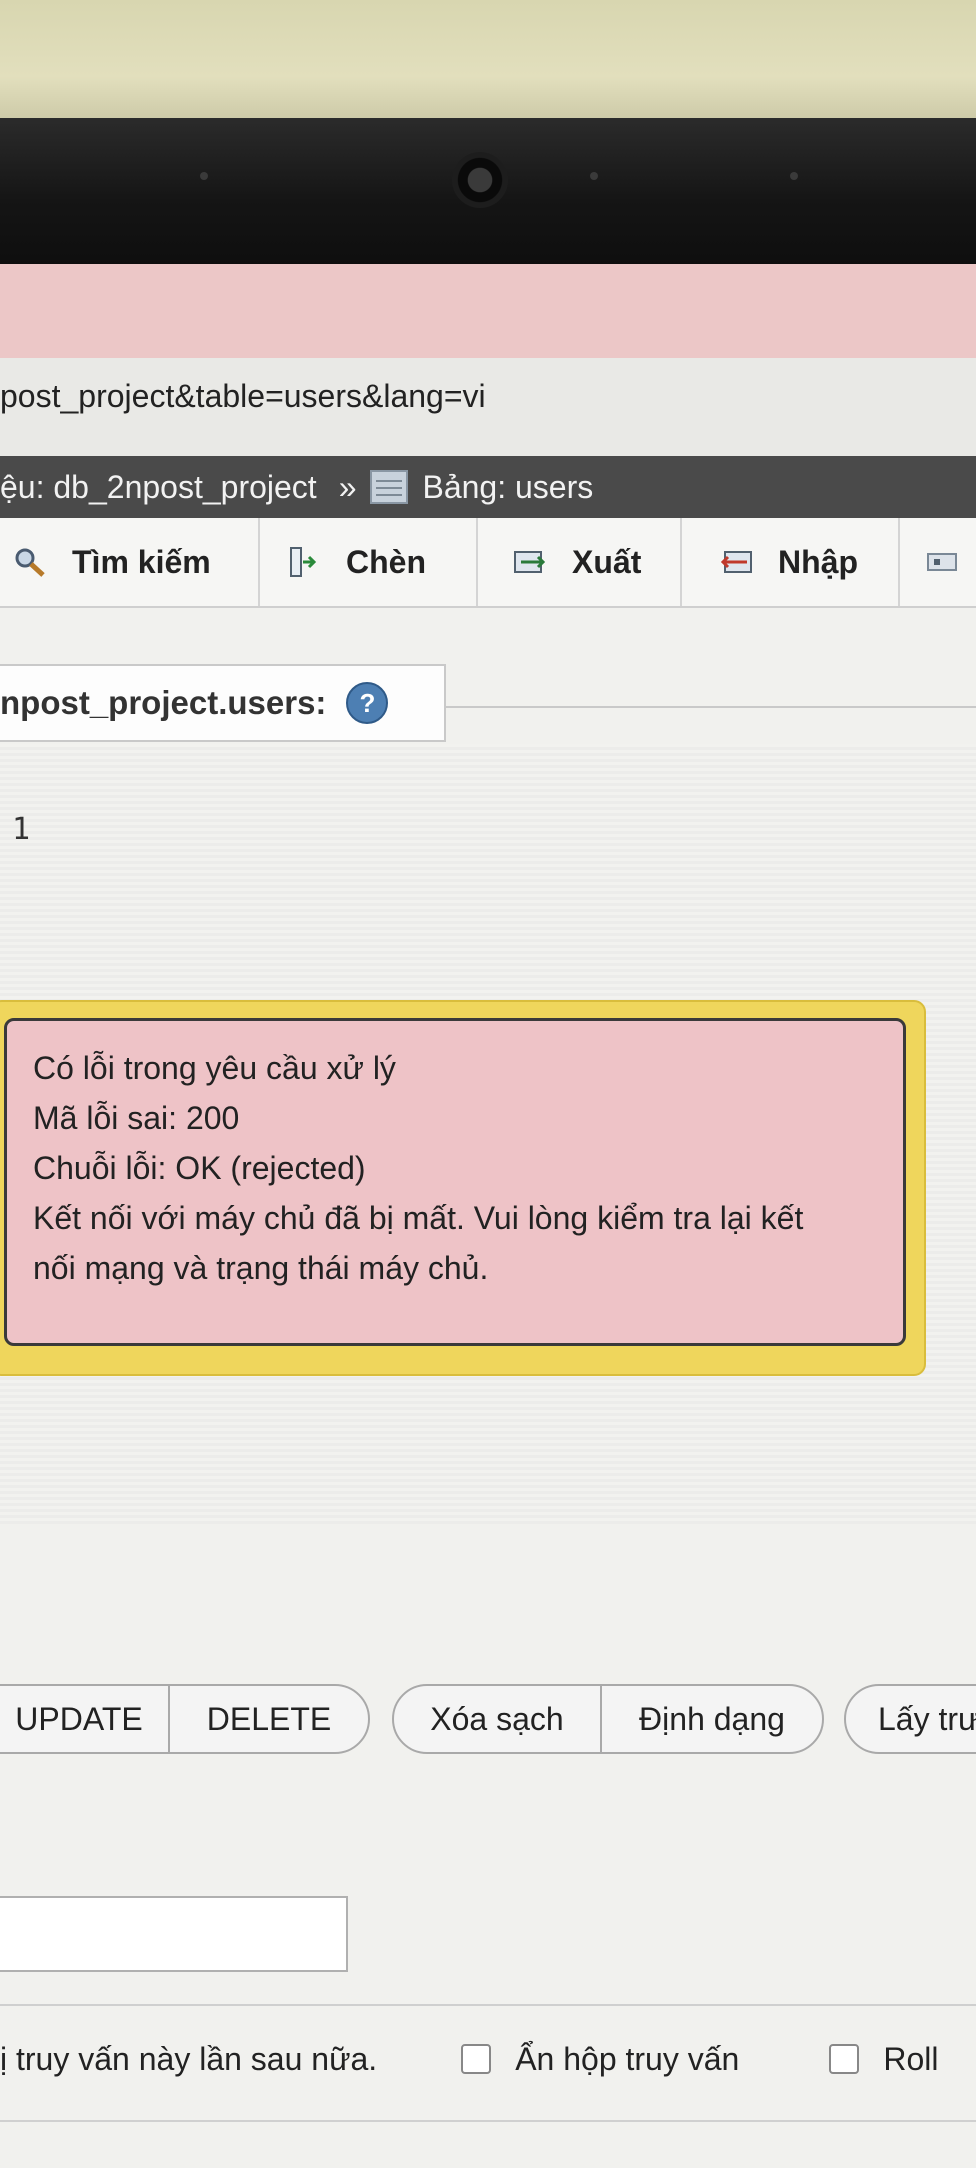  What do you see at coordinates (530, 562) in the screenshot?
I see `export-icon` at bounding box center [530, 562].